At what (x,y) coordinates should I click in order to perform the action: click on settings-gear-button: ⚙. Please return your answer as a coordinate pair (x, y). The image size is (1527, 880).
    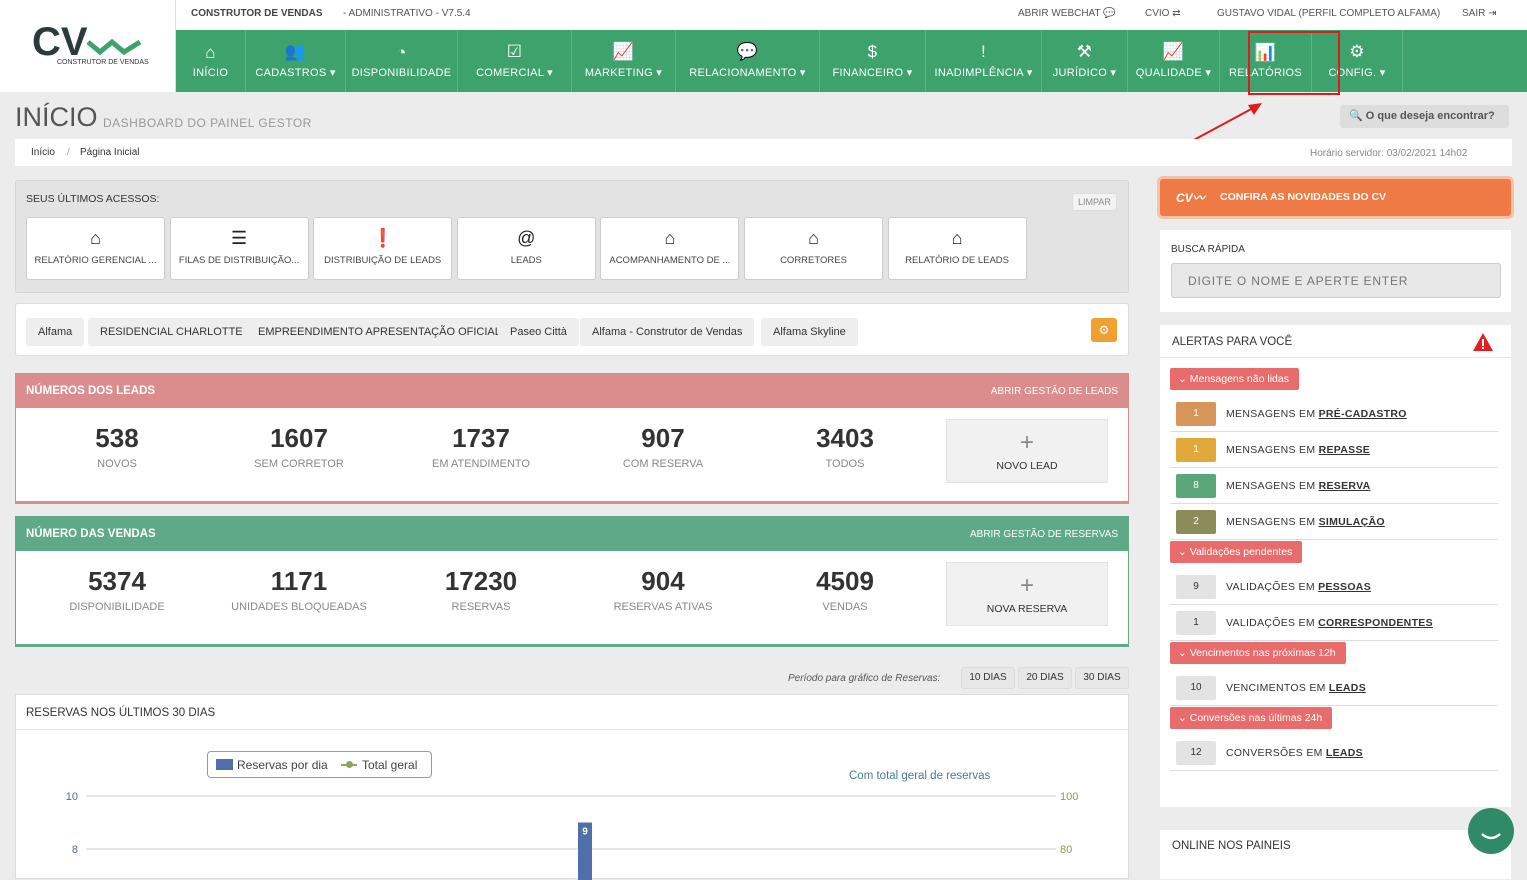
    Looking at the image, I should click on (1104, 330).